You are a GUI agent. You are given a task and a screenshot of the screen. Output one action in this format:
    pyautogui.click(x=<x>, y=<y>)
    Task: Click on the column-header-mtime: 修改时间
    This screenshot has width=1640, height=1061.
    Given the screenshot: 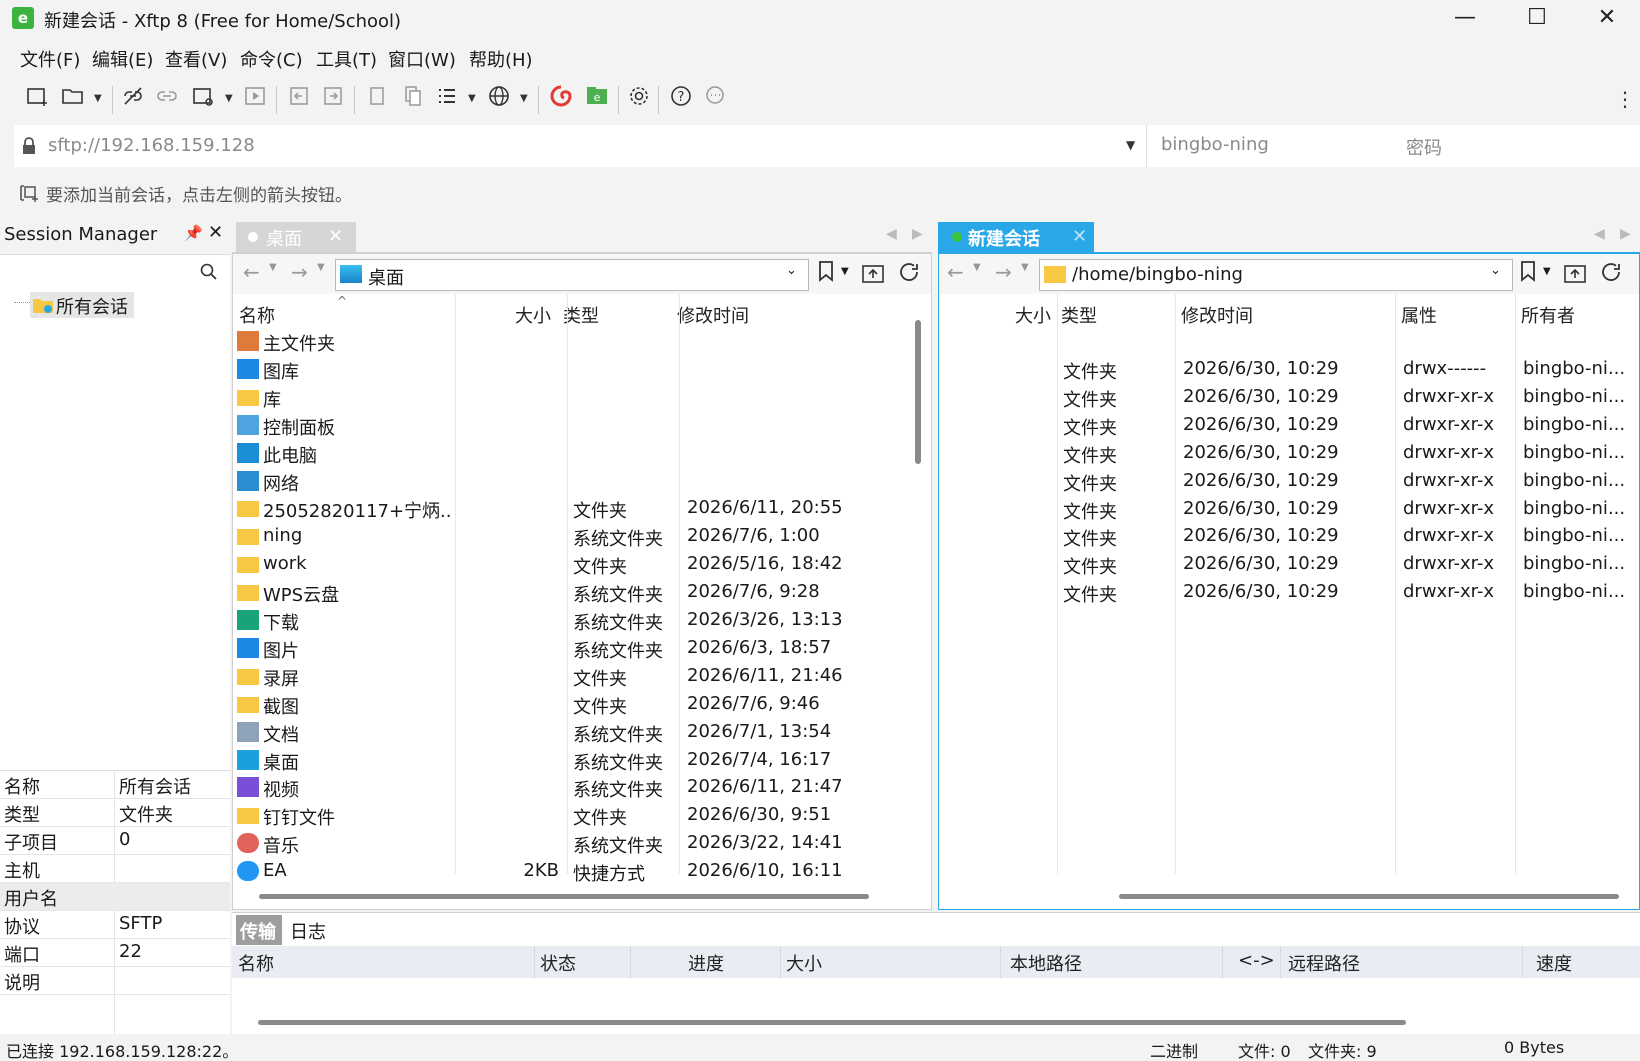 What is the action you would take?
    pyautogui.click(x=1217, y=315)
    